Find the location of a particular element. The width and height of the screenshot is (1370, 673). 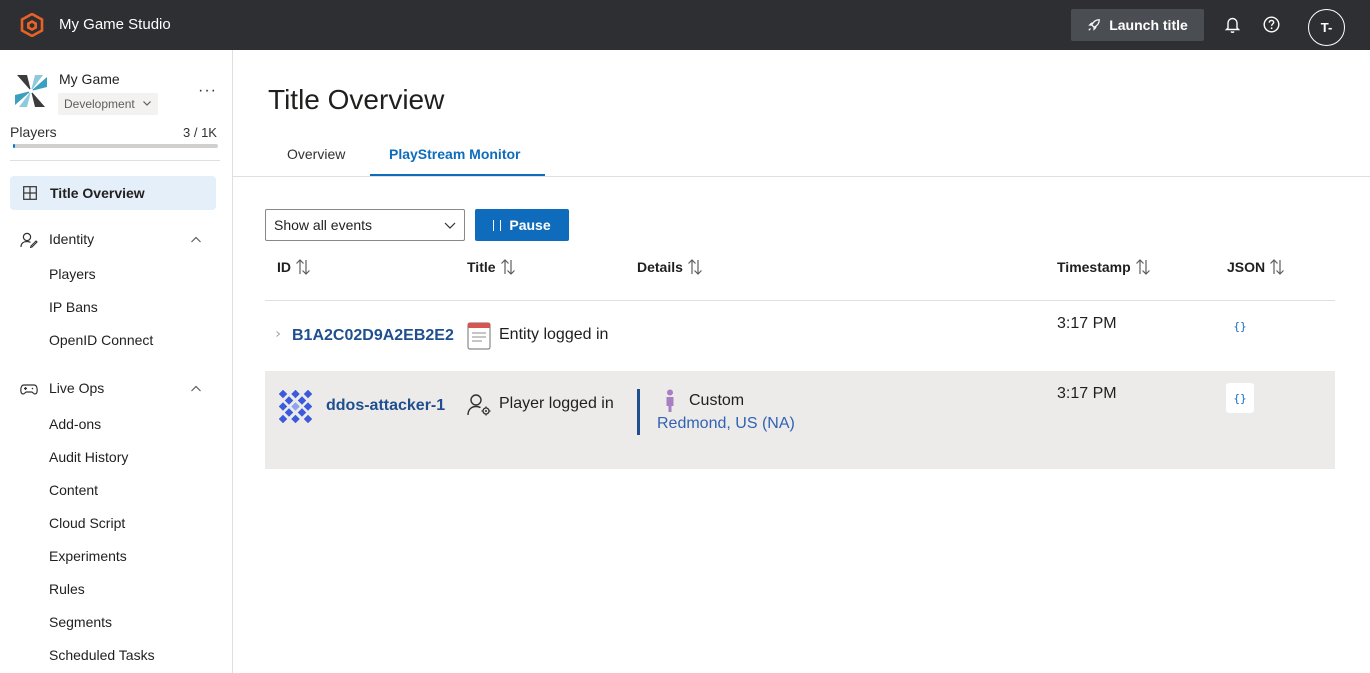

sidebar-group-label: Identity is located at coordinates (72, 239).